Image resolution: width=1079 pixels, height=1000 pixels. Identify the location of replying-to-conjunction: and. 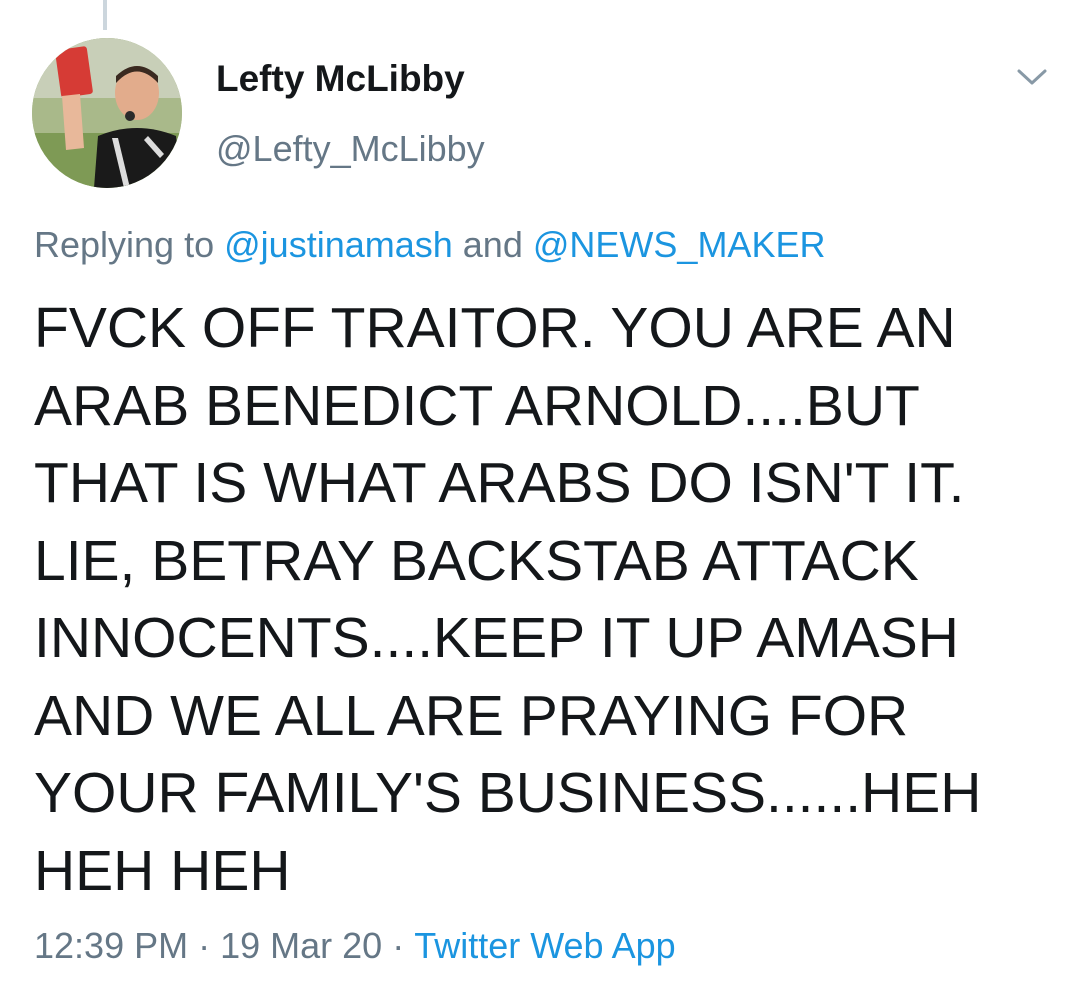
(492, 244).